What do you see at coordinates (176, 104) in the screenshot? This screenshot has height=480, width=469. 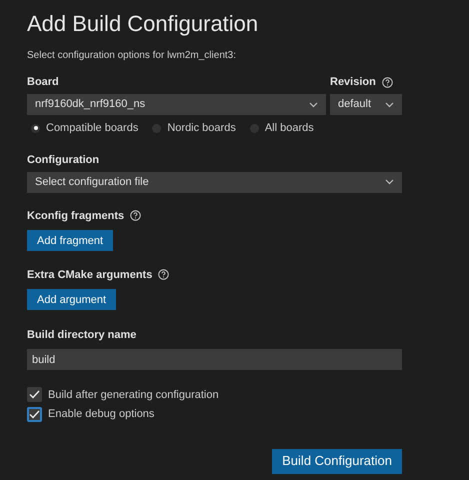 I see `board-select: nrf9160dk_nrf9160_ns` at bounding box center [176, 104].